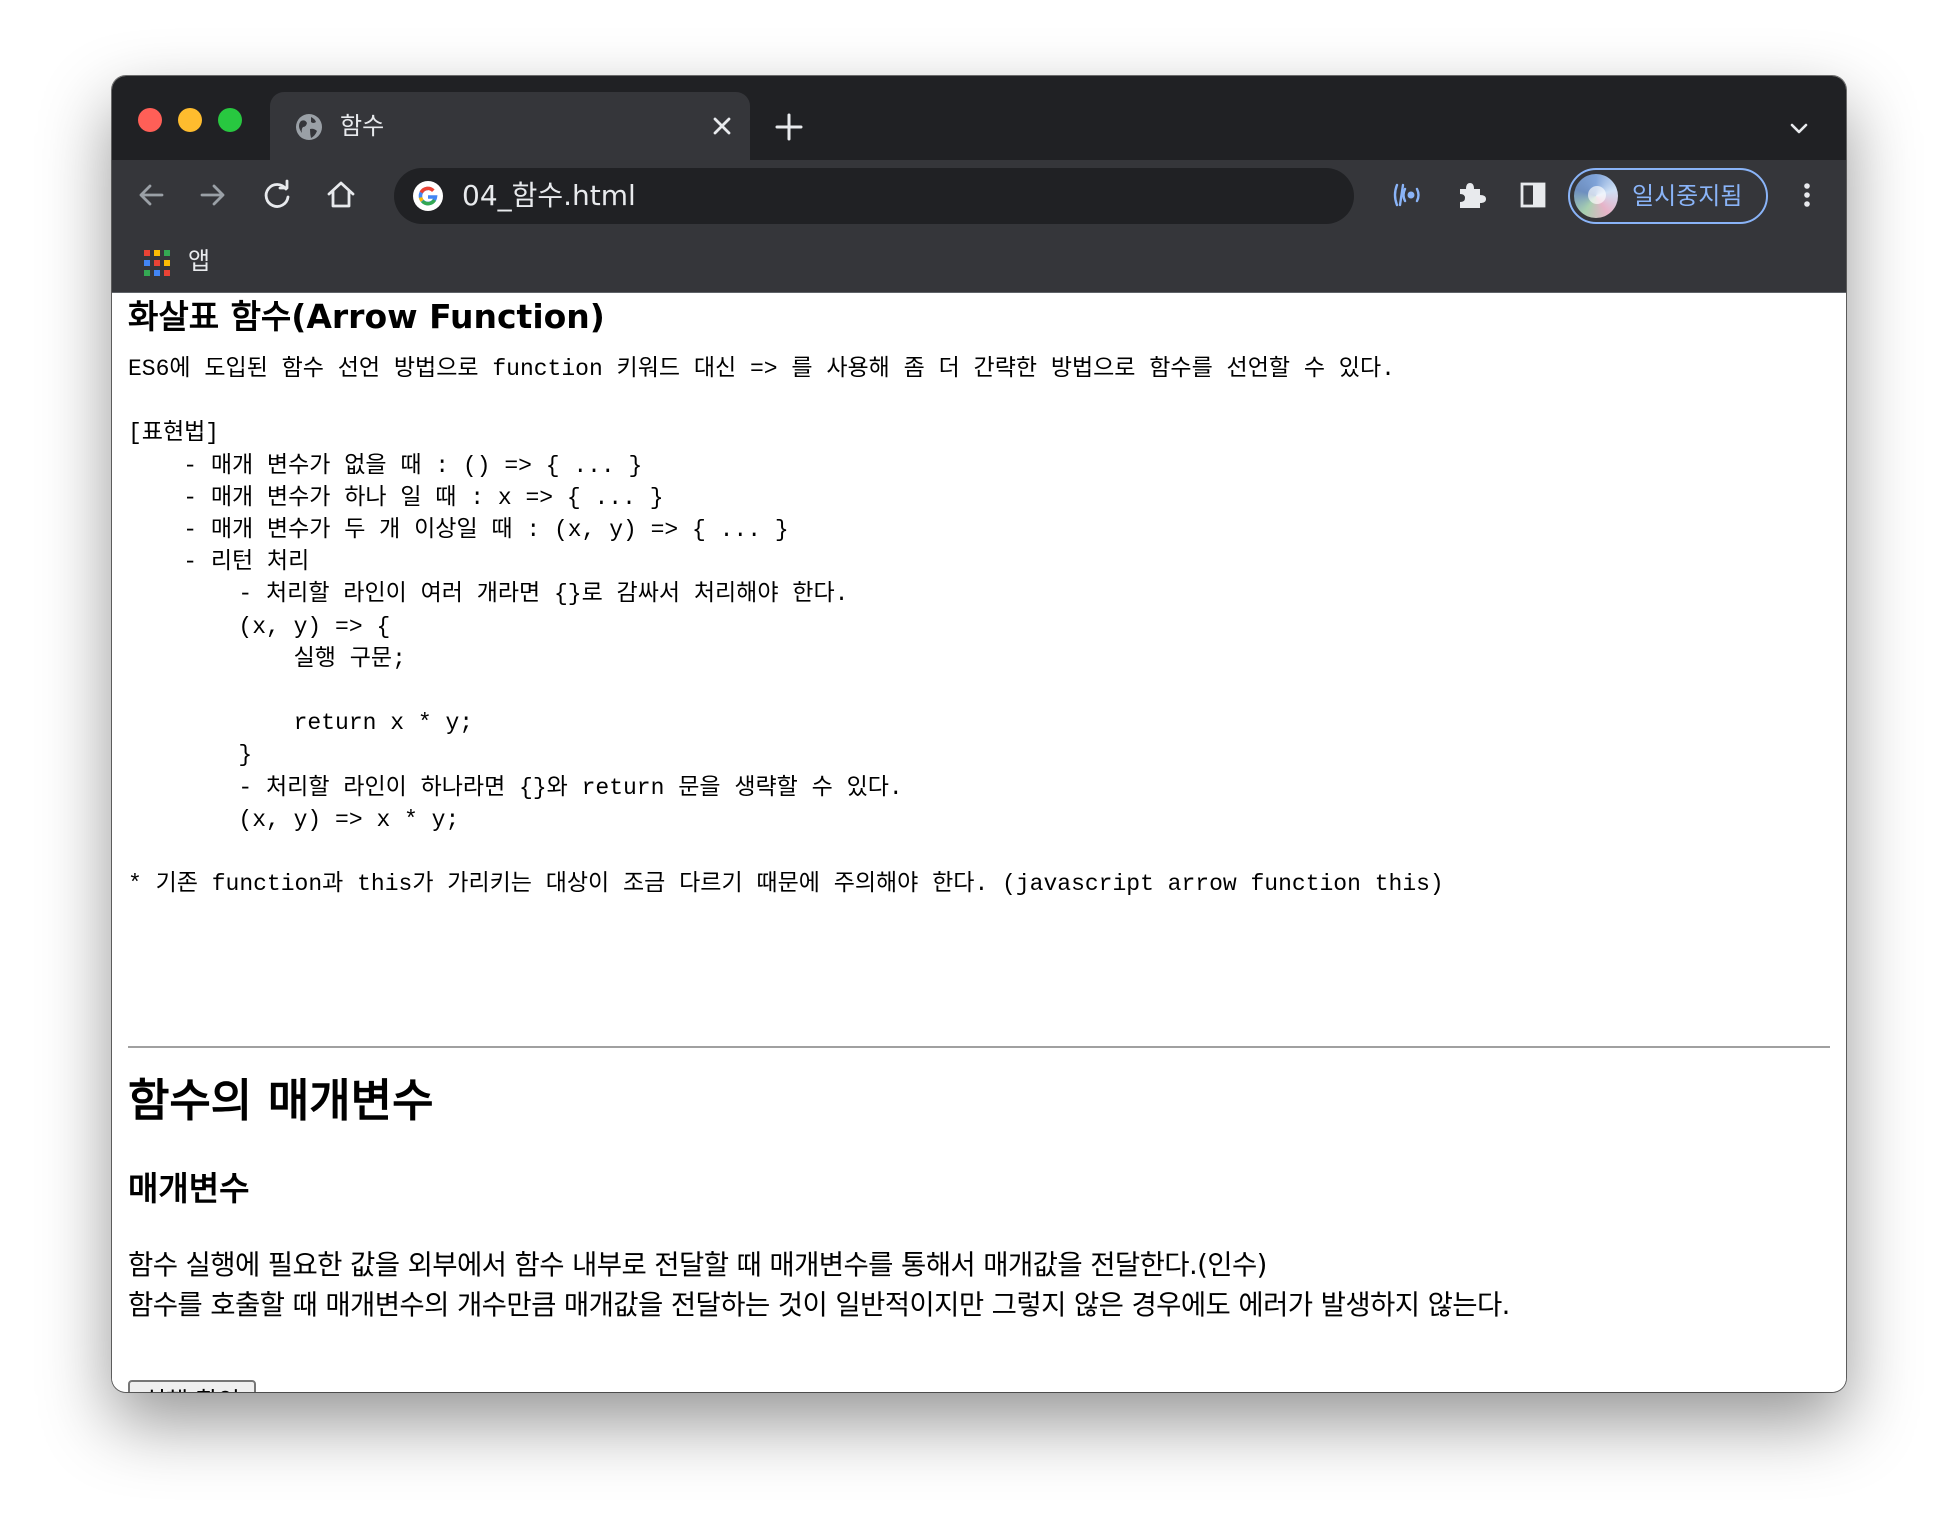 Image resolution: width=1954 pixels, height=1536 pixels. I want to click on bookmark-apps-label: 앱, so click(199, 261).